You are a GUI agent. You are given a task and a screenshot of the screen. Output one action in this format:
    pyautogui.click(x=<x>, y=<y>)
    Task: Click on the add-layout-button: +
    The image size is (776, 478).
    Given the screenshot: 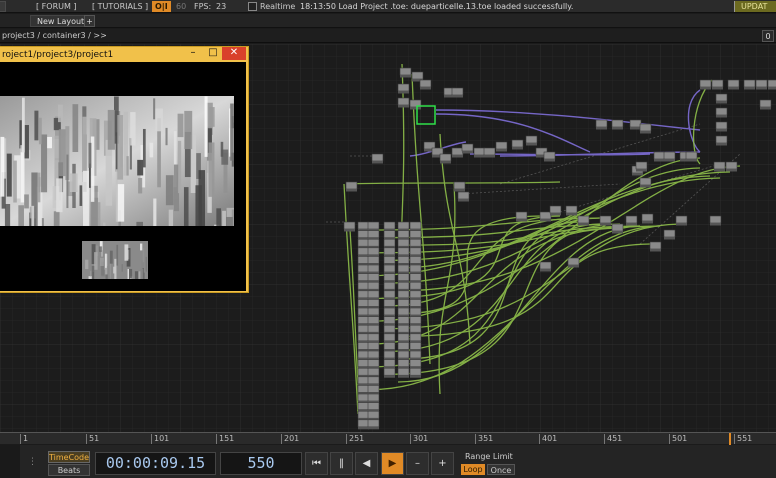 What is the action you would take?
    pyautogui.click(x=89, y=21)
    